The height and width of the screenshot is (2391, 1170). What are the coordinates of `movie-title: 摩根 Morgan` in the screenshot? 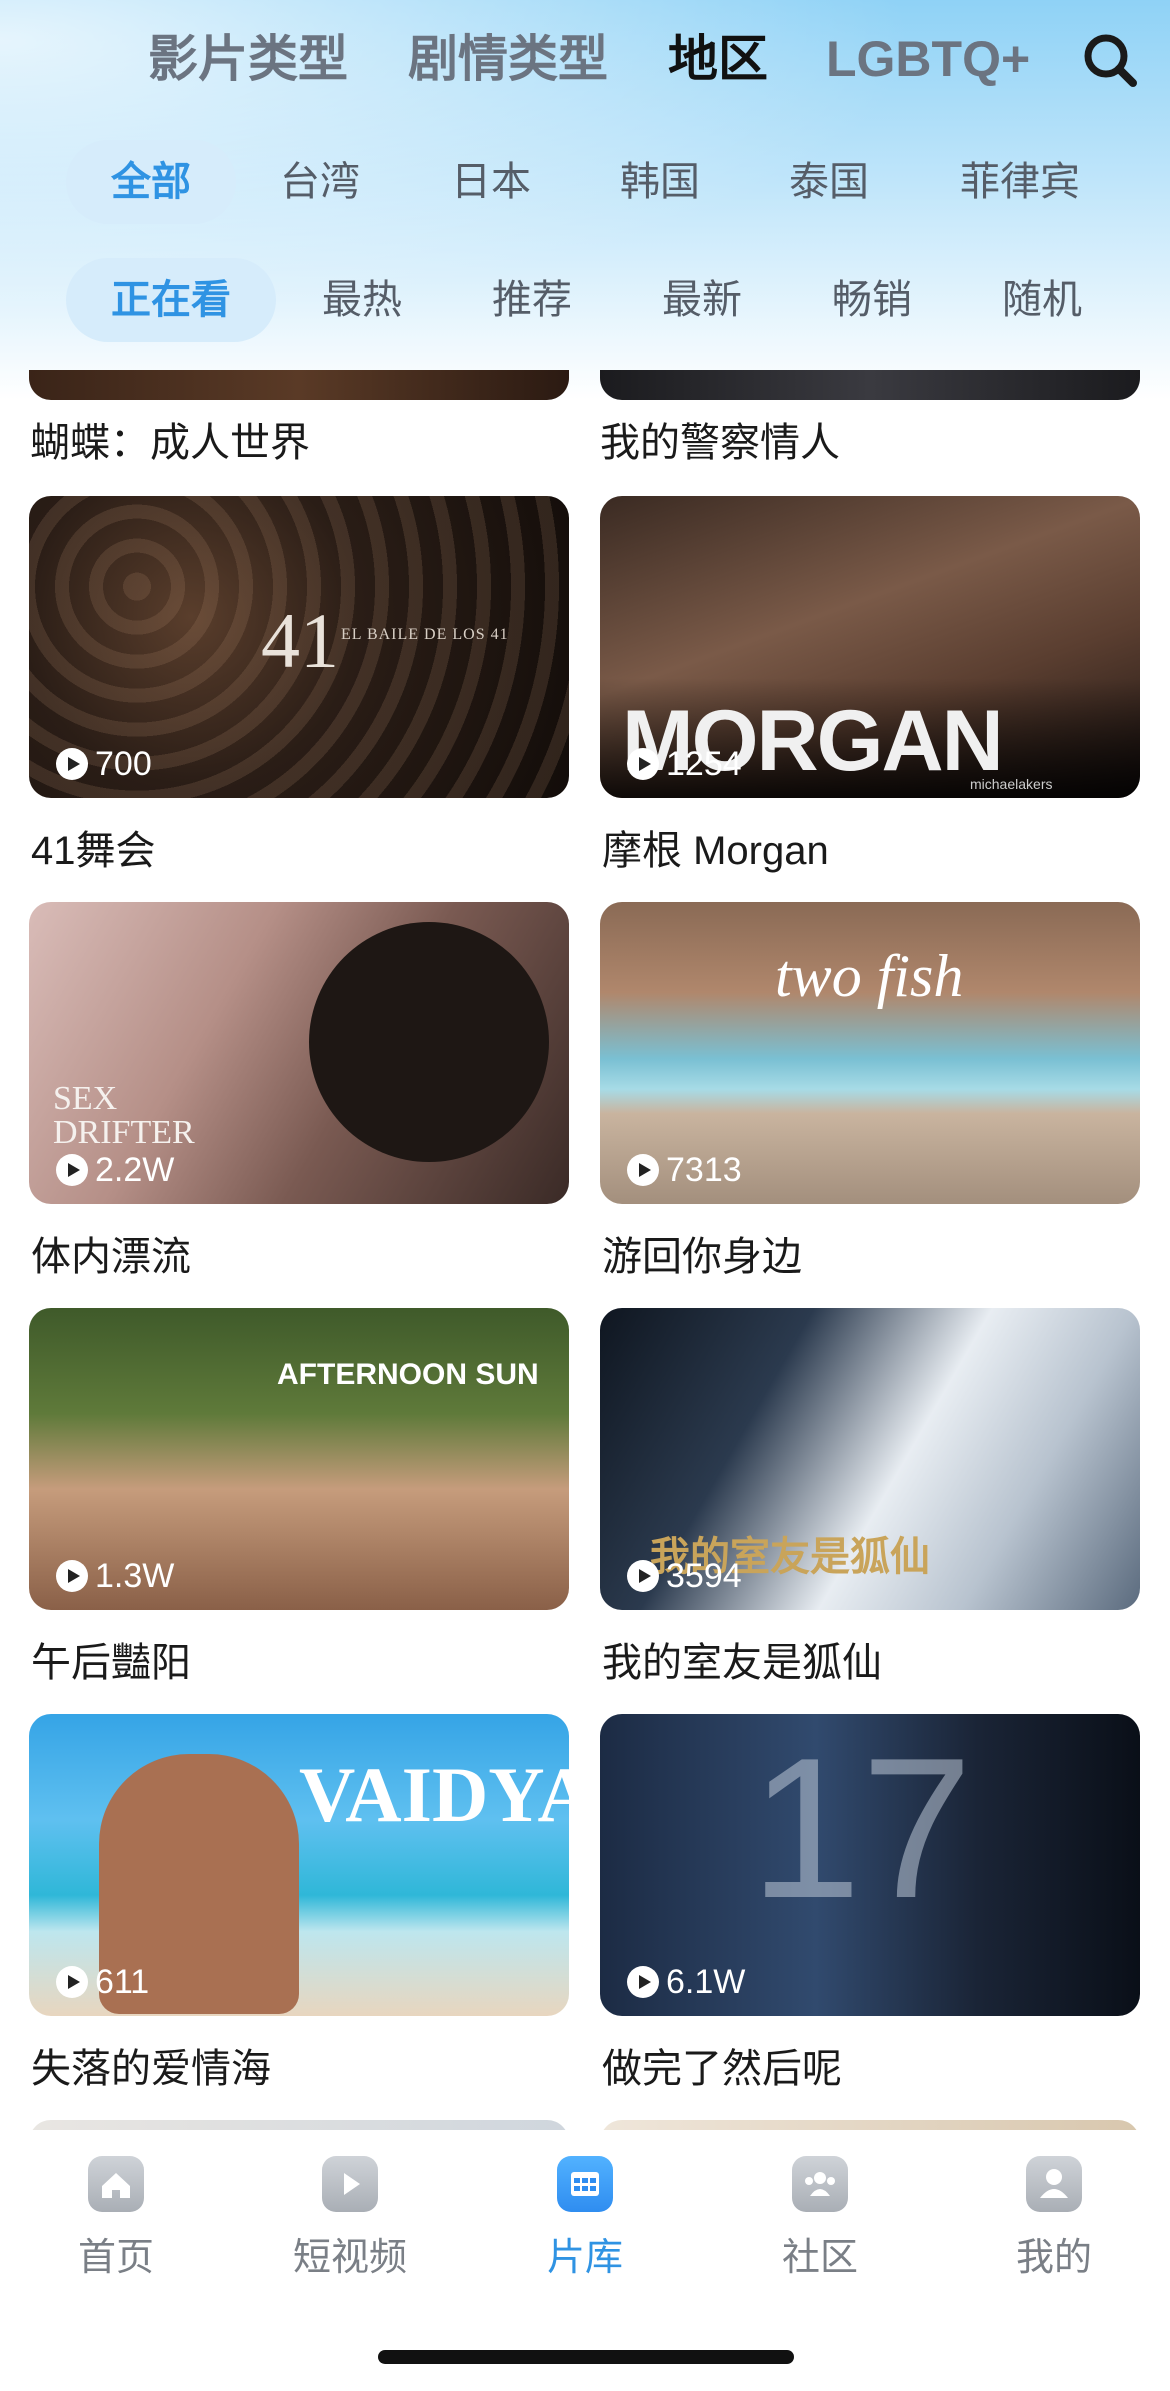 It's located at (715, 847).